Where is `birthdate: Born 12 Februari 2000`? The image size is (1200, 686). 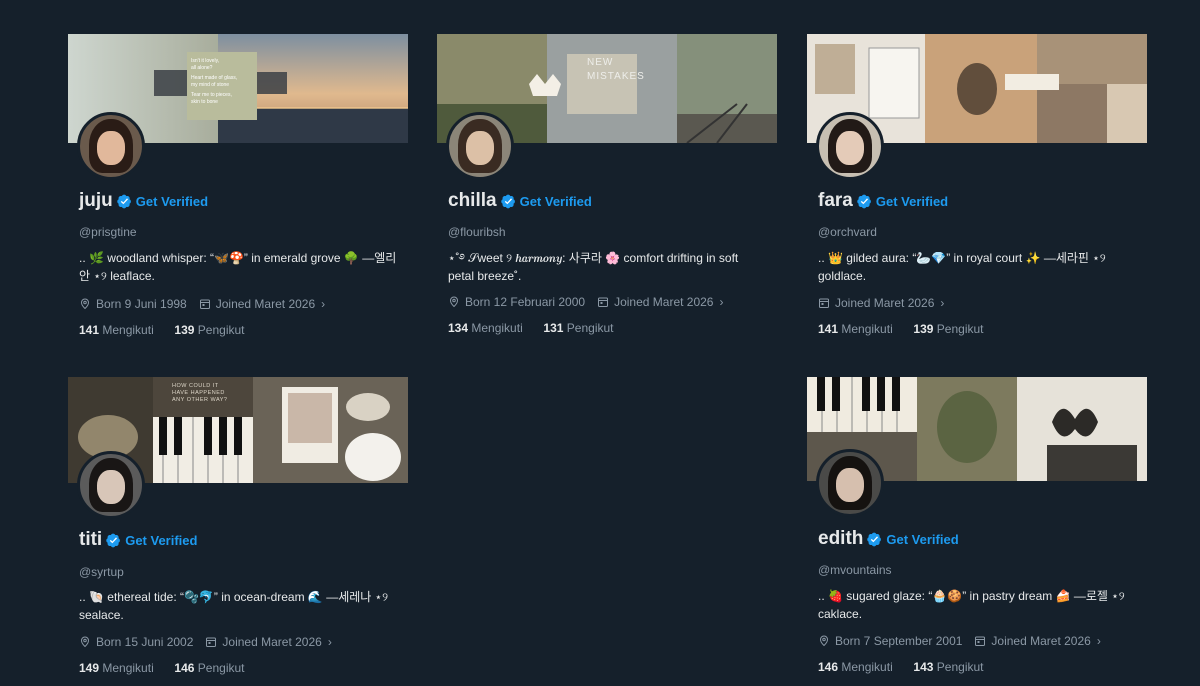 birthdate: Born 12 Februari 2000 is located at coordinates (516, 302).